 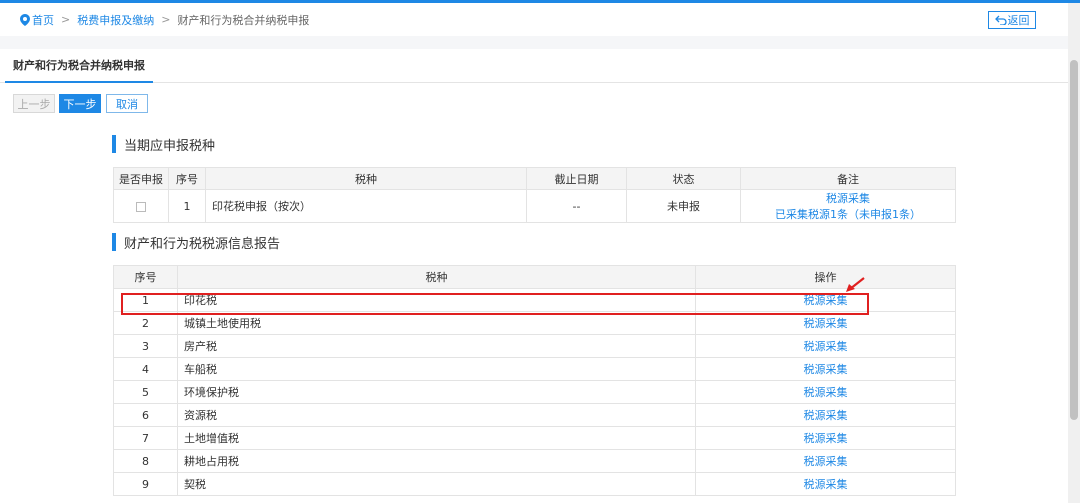 What do you see at coordinates (683, 206) in the screenshot?
I see `status: 未申报` at bounding box center [683, 206].